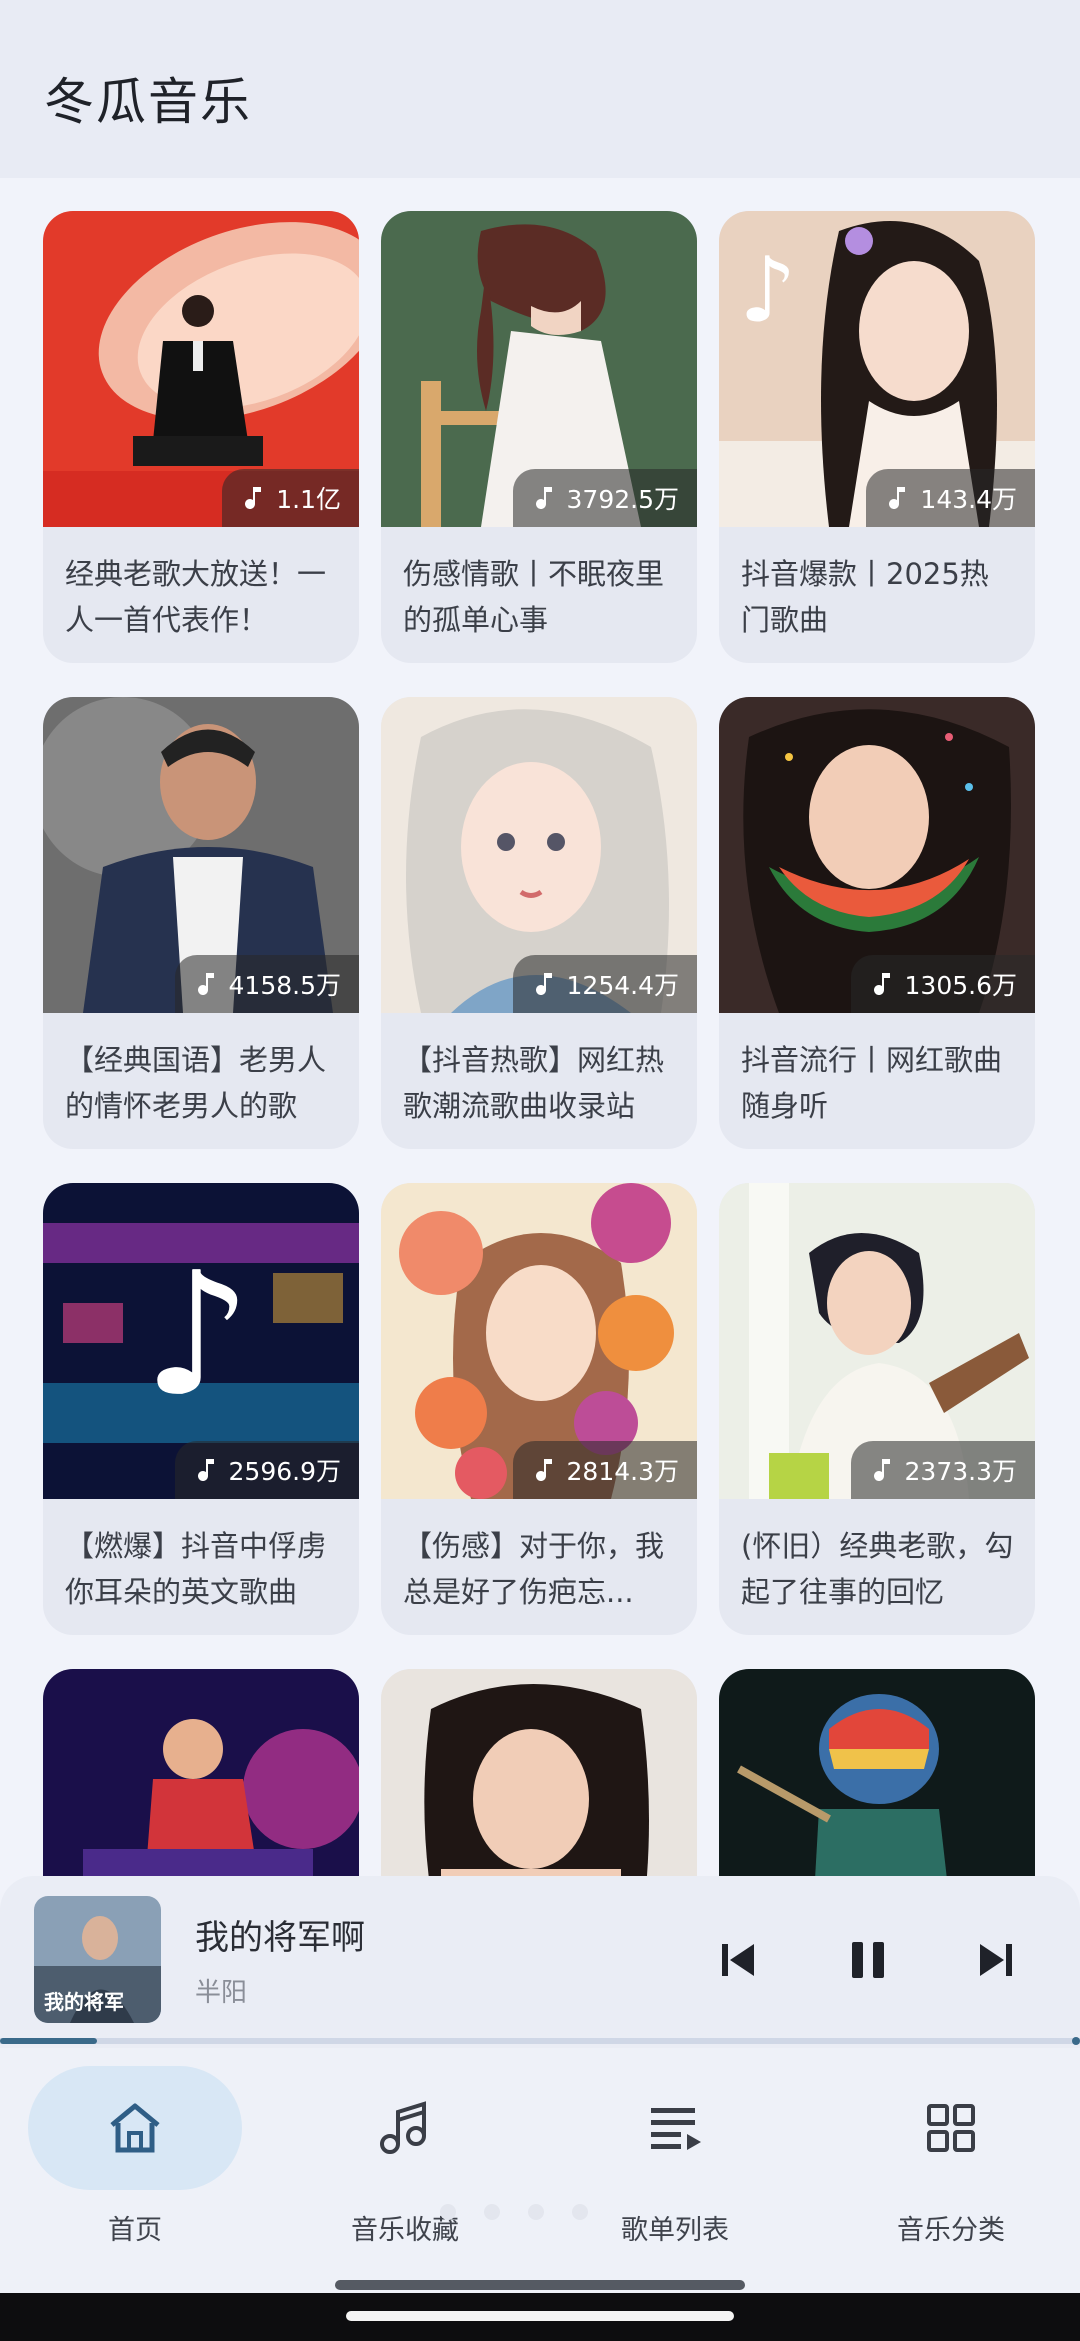 The height and width of the screenshot is (2341, 1080). I want to click on play-count: 2373.3万, so click(960, 1471).